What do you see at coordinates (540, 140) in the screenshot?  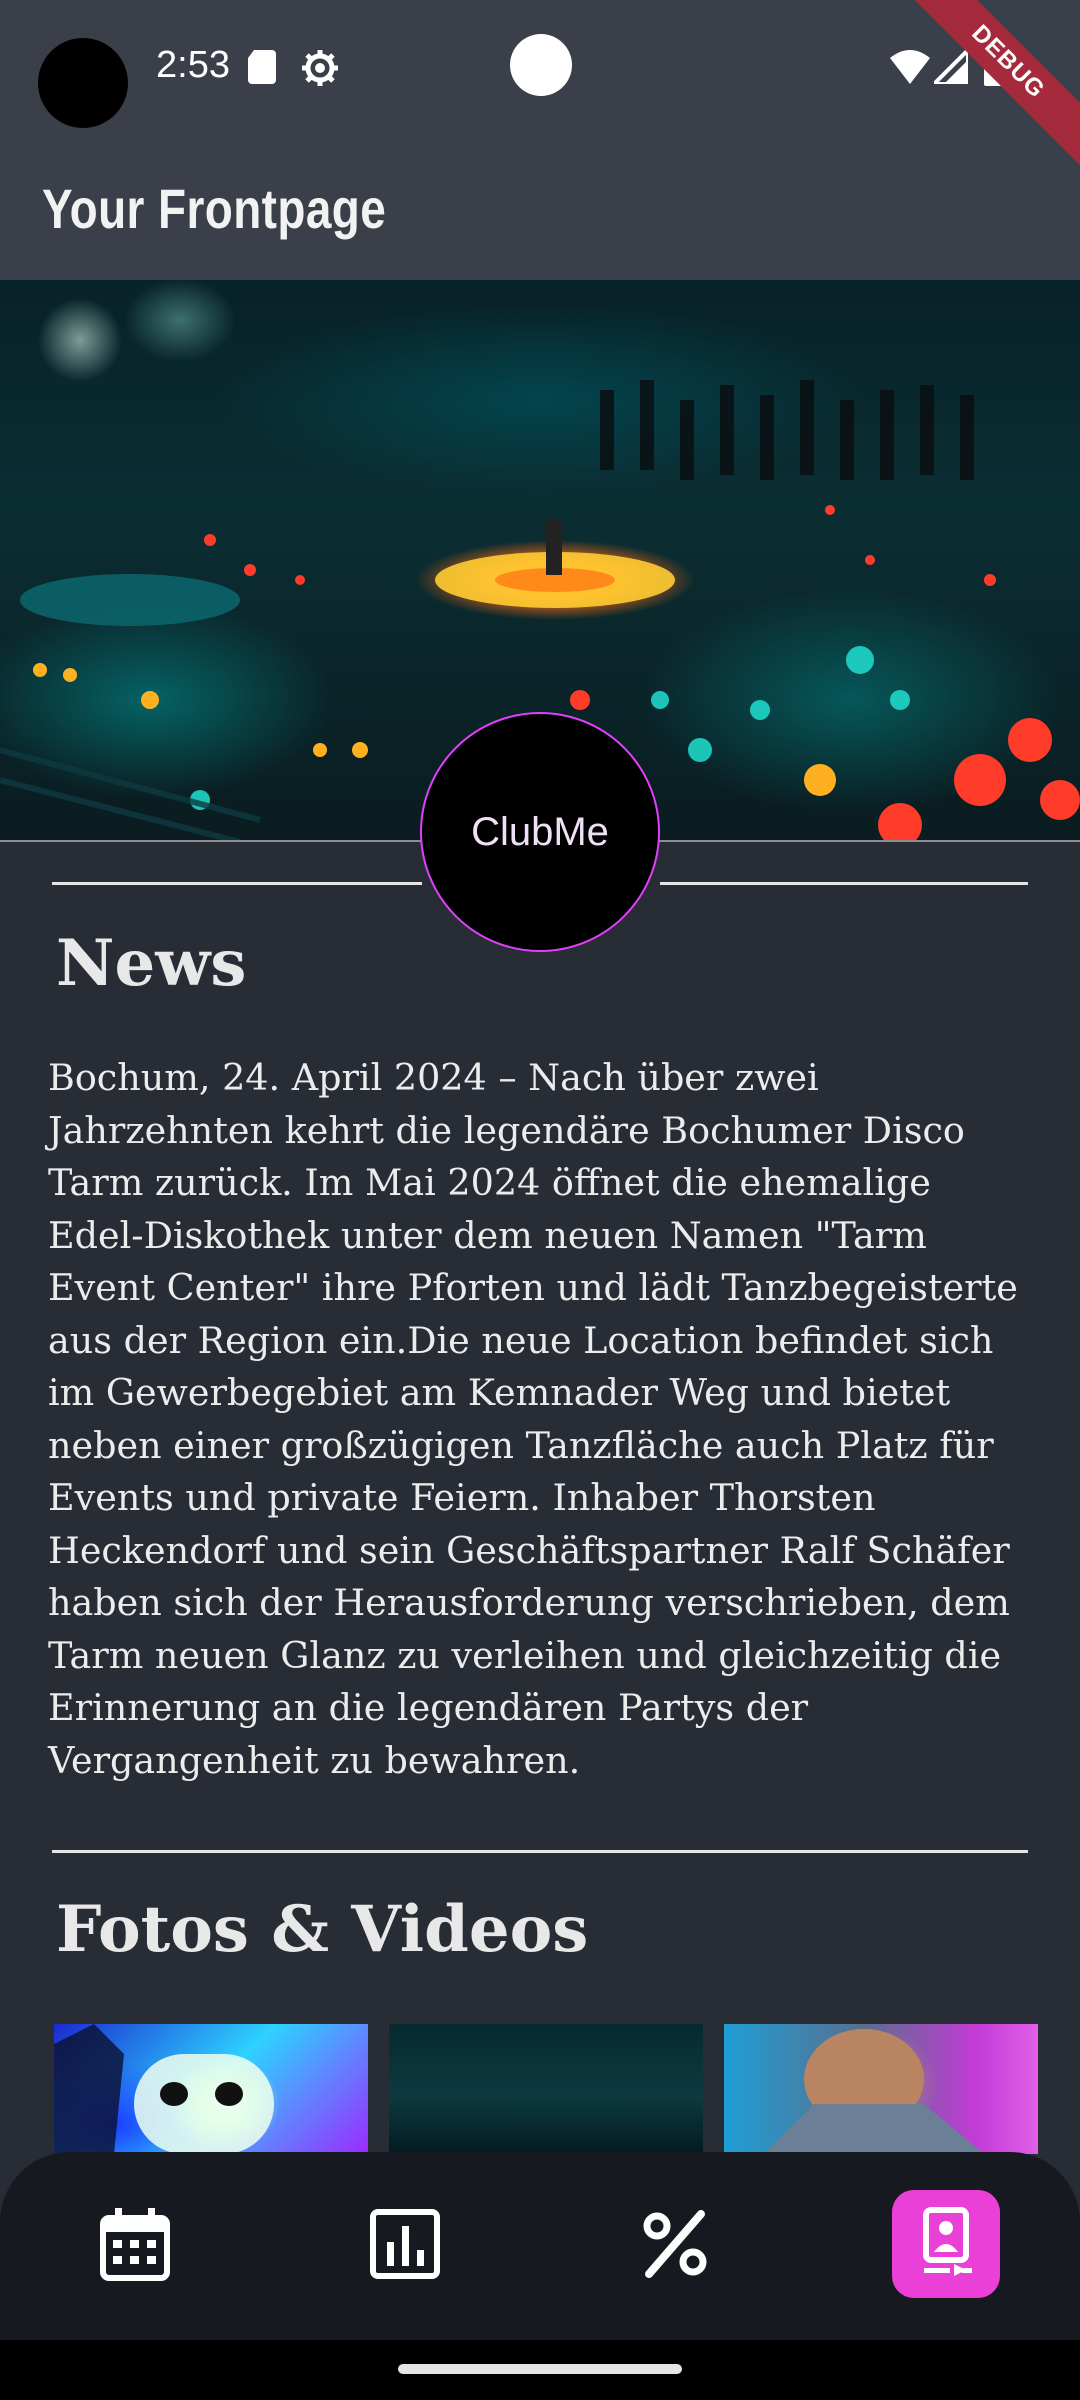 I see `top-app-bar: 2:53 DEBUG Your Frontpage` at bounding box center [540, 140].